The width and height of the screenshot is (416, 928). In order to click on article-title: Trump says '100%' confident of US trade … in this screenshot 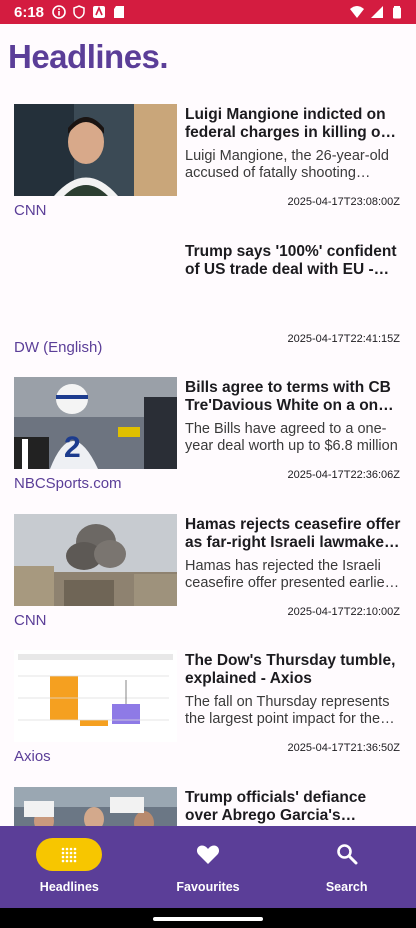, I will do `click(291, 260)`.